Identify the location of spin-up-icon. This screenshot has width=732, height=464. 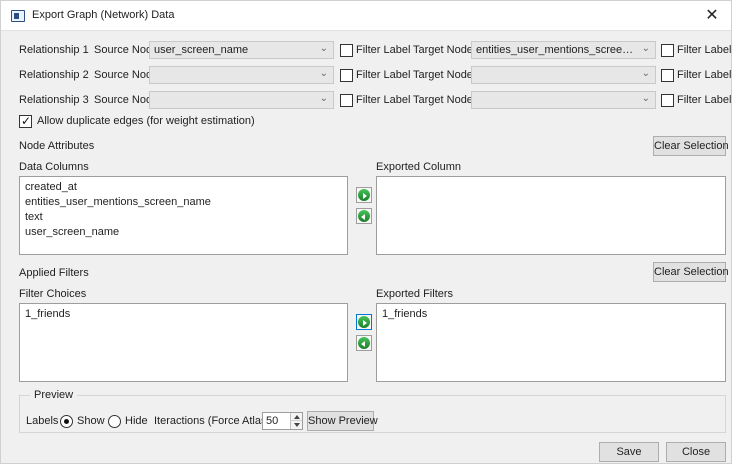
(296, 417).